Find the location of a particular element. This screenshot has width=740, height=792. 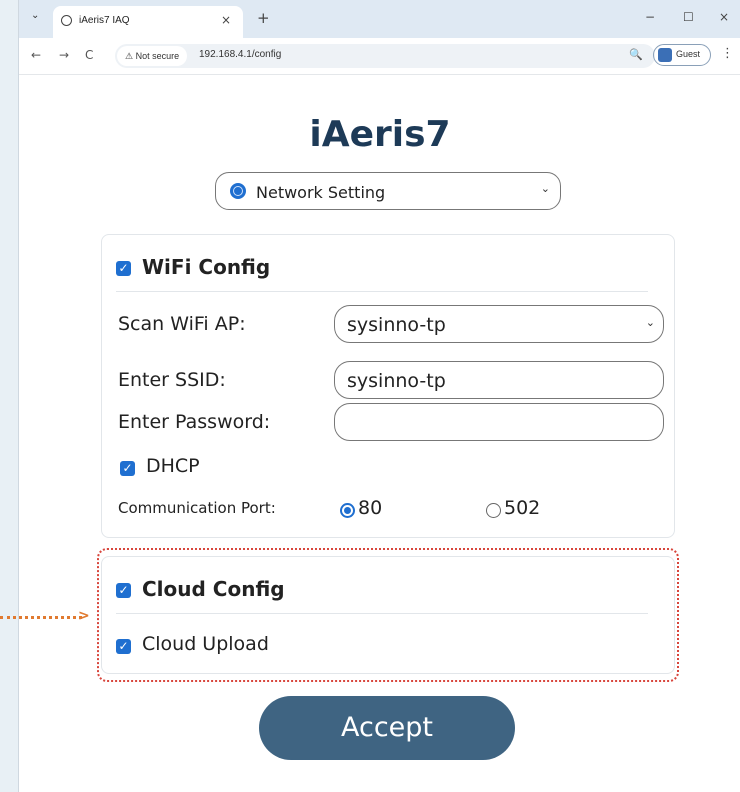

divider is located at coordinates (382, 291).